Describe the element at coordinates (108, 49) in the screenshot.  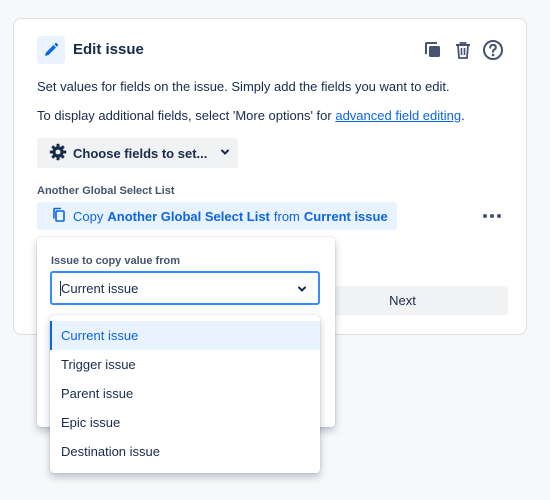
I see `panel-title: Edit issue` at that location.